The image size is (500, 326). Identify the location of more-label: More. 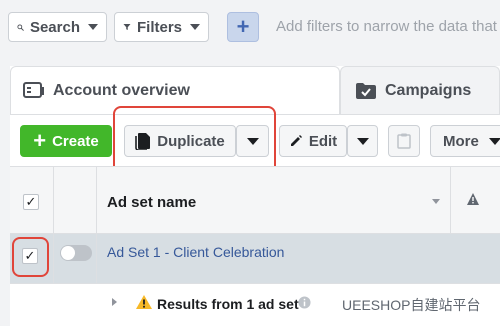
(461, 141).